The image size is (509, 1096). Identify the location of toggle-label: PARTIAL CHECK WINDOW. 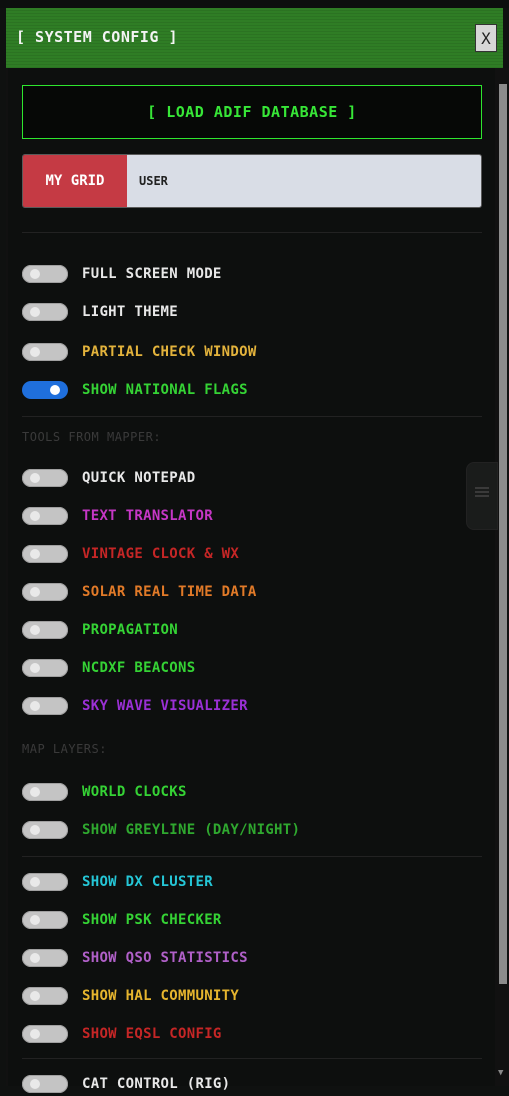
(169, 352).